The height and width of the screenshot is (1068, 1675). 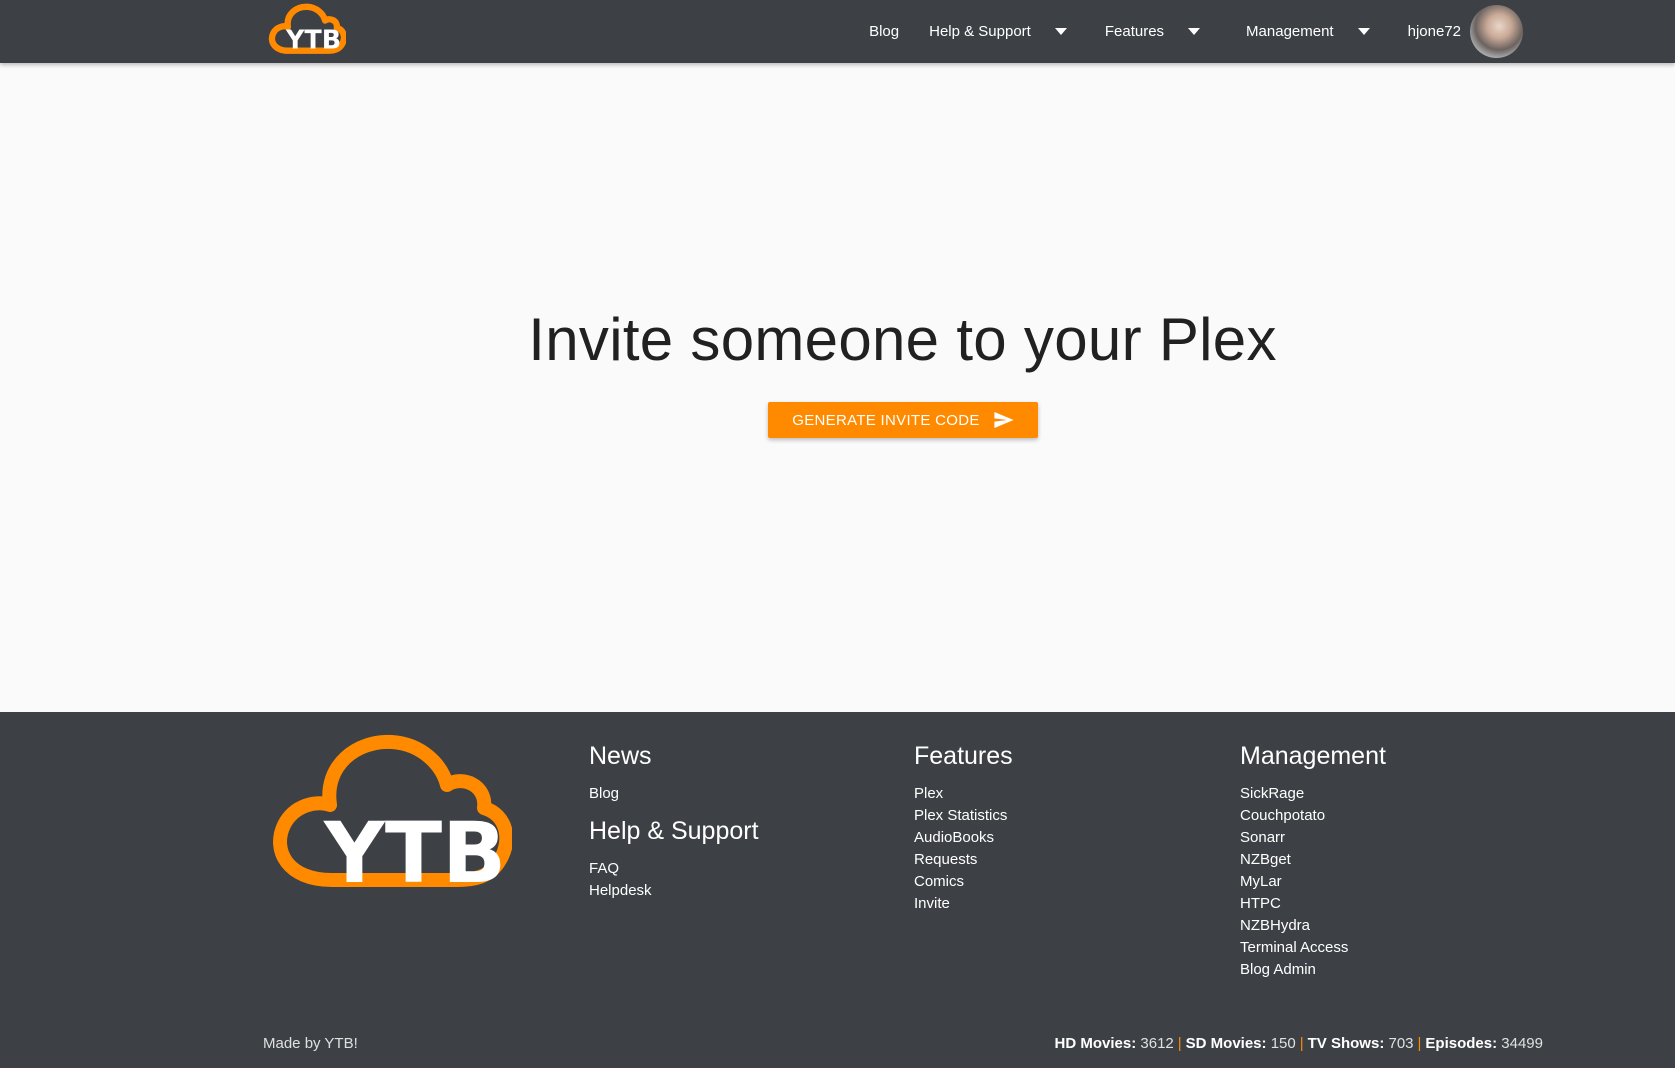 I want to click on footer-link-blog: Blog, so click(x=674, y=794).